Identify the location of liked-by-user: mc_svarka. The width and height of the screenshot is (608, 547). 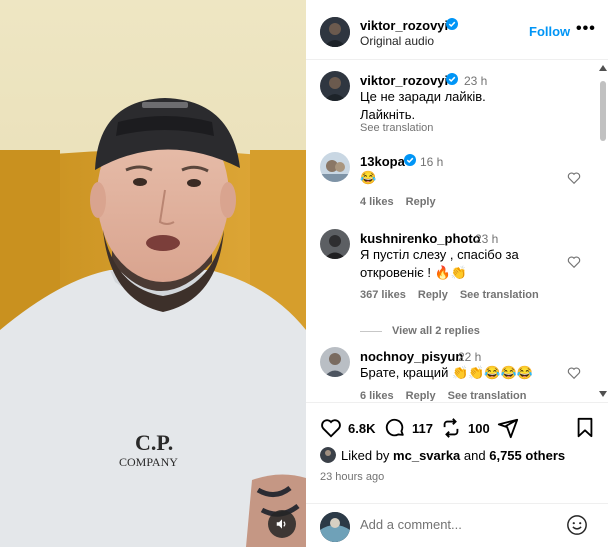
(426, 455).